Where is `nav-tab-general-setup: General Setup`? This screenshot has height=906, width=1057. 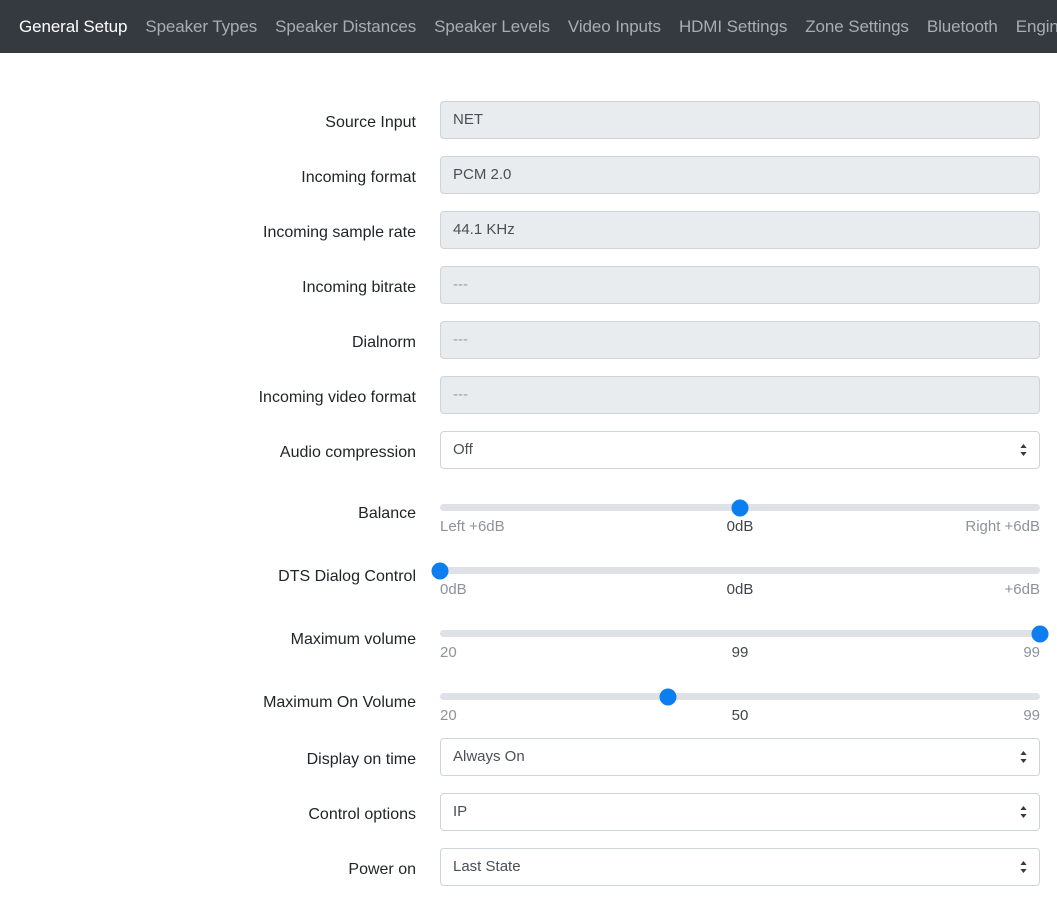 nav-tab-general-setup: General Setup is located at coordinates (73, 26).